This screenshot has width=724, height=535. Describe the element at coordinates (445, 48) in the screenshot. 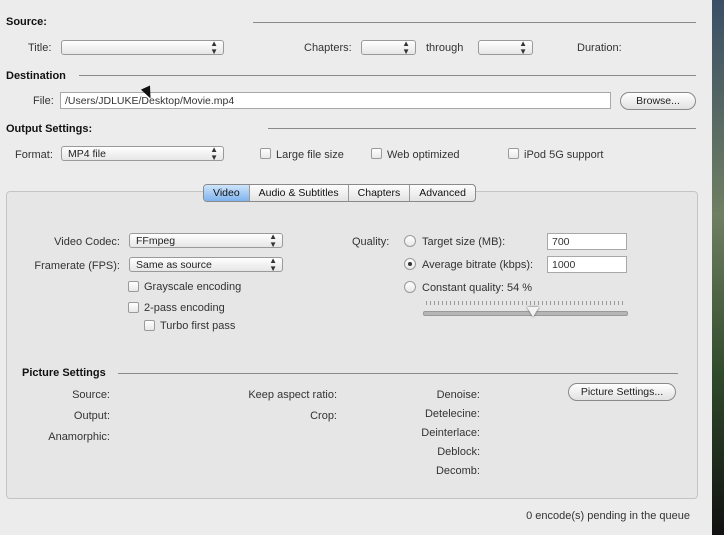

I see `through-label: through` at that location.